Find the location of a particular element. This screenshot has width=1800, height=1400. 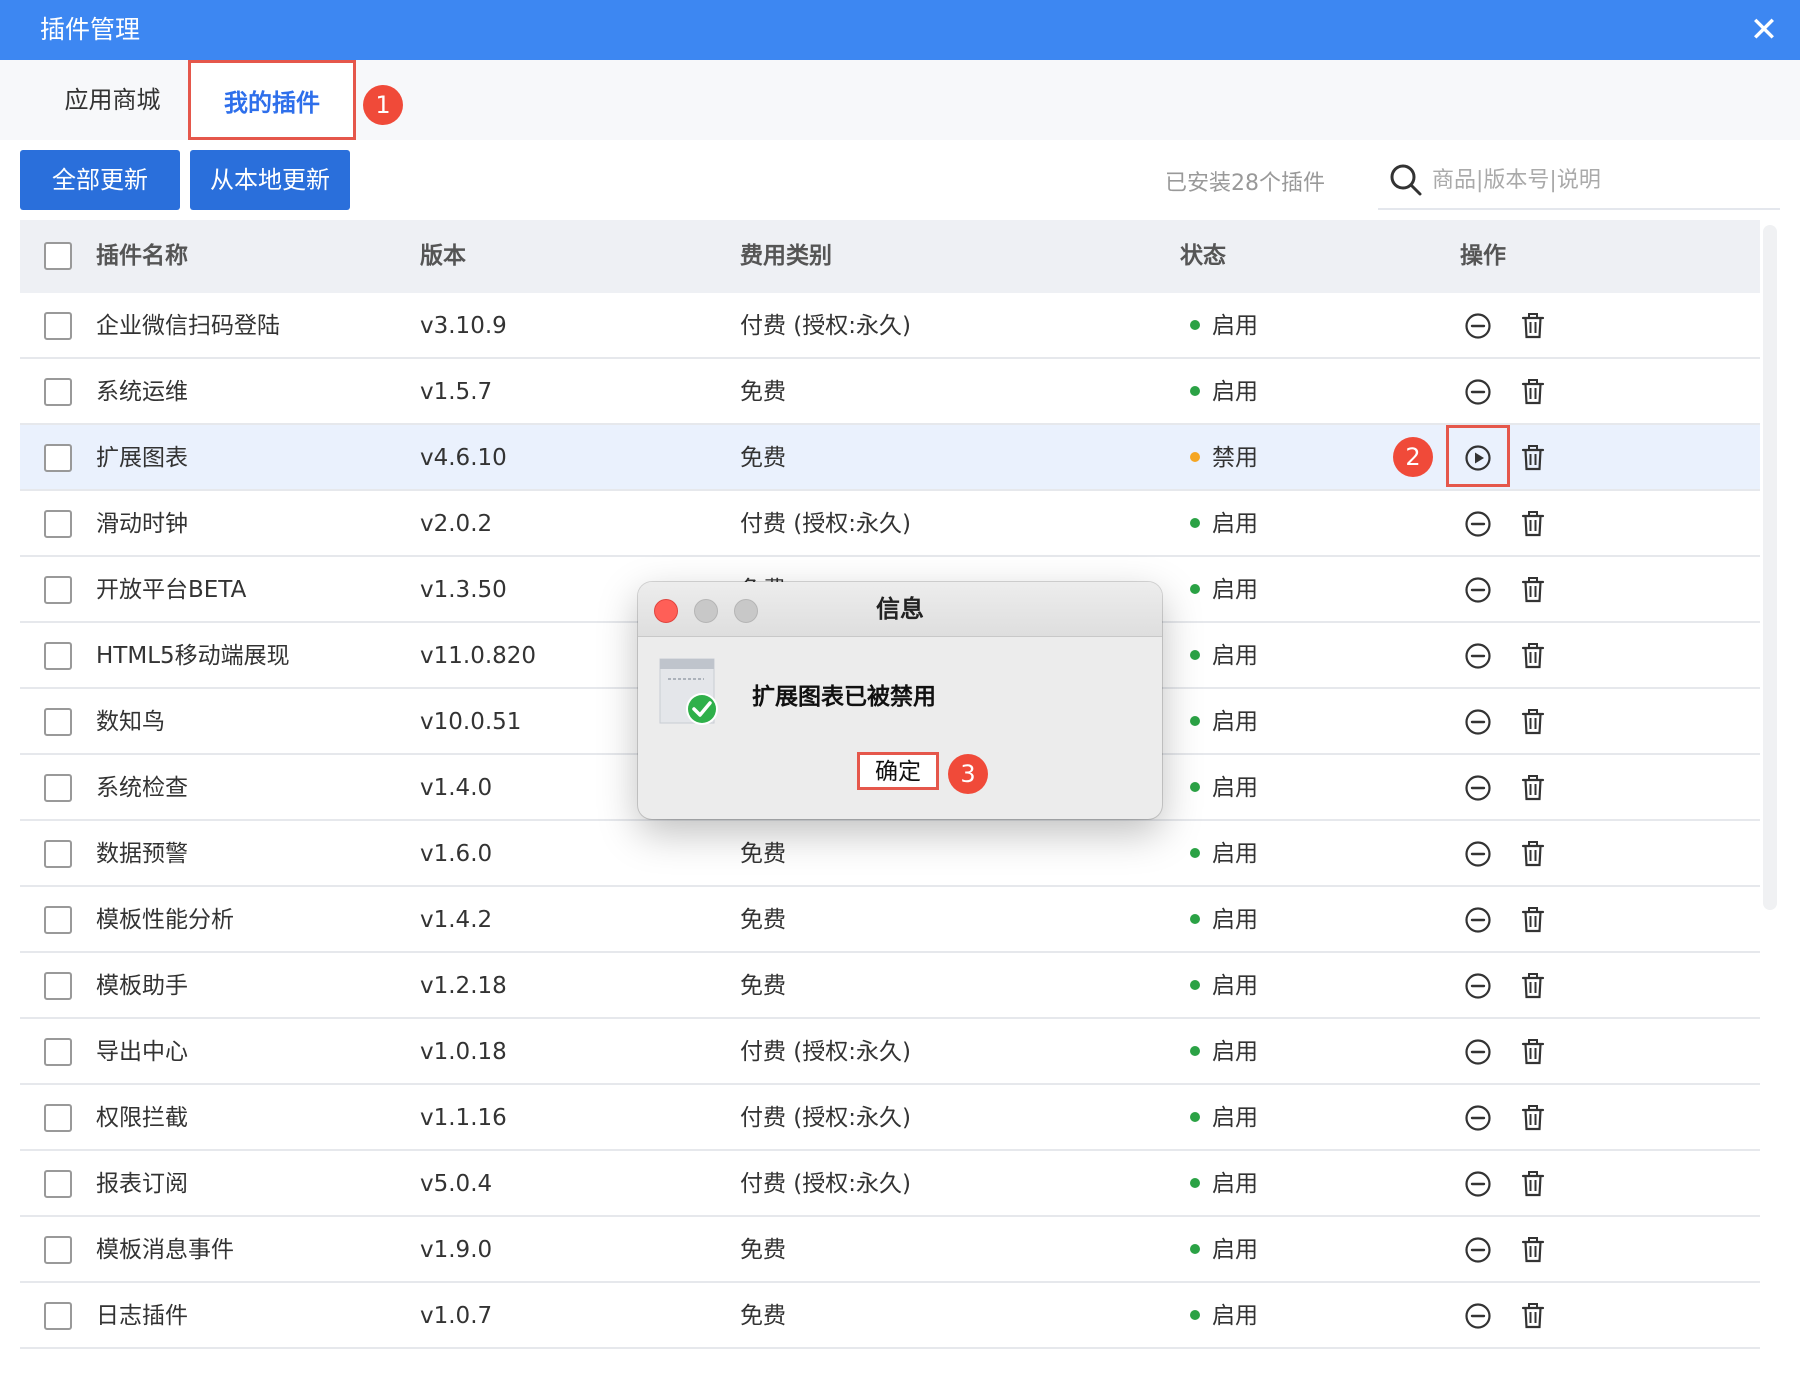

plugin-status: 禁用 is located at coordinates (1224, 458).